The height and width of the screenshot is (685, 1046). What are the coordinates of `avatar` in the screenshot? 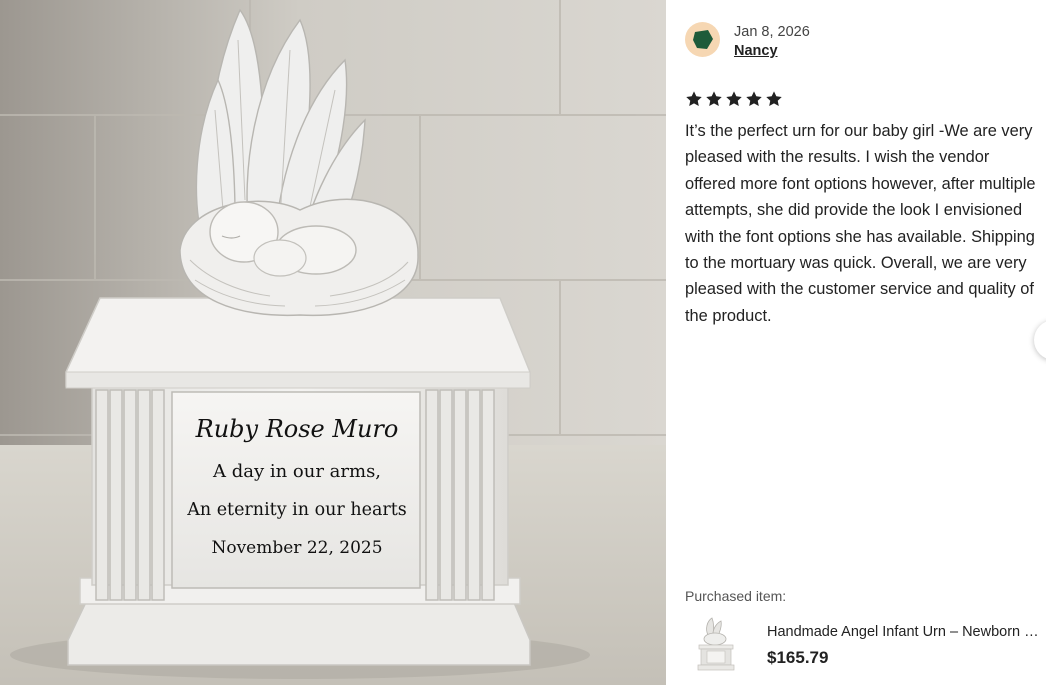 It's located at (702, 39).